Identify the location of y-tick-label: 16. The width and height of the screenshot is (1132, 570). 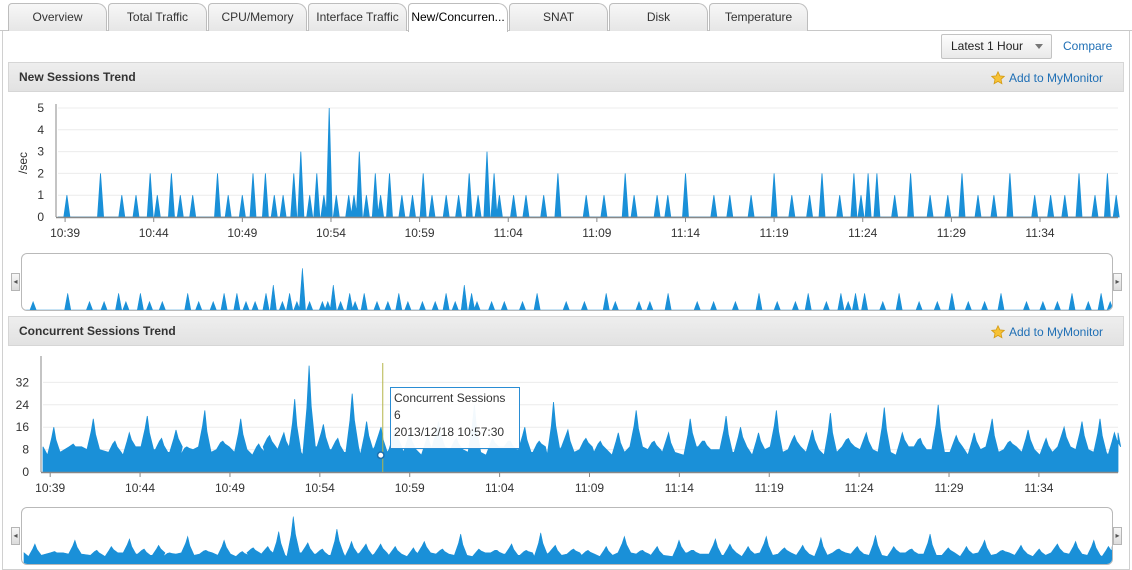
(23, 427).